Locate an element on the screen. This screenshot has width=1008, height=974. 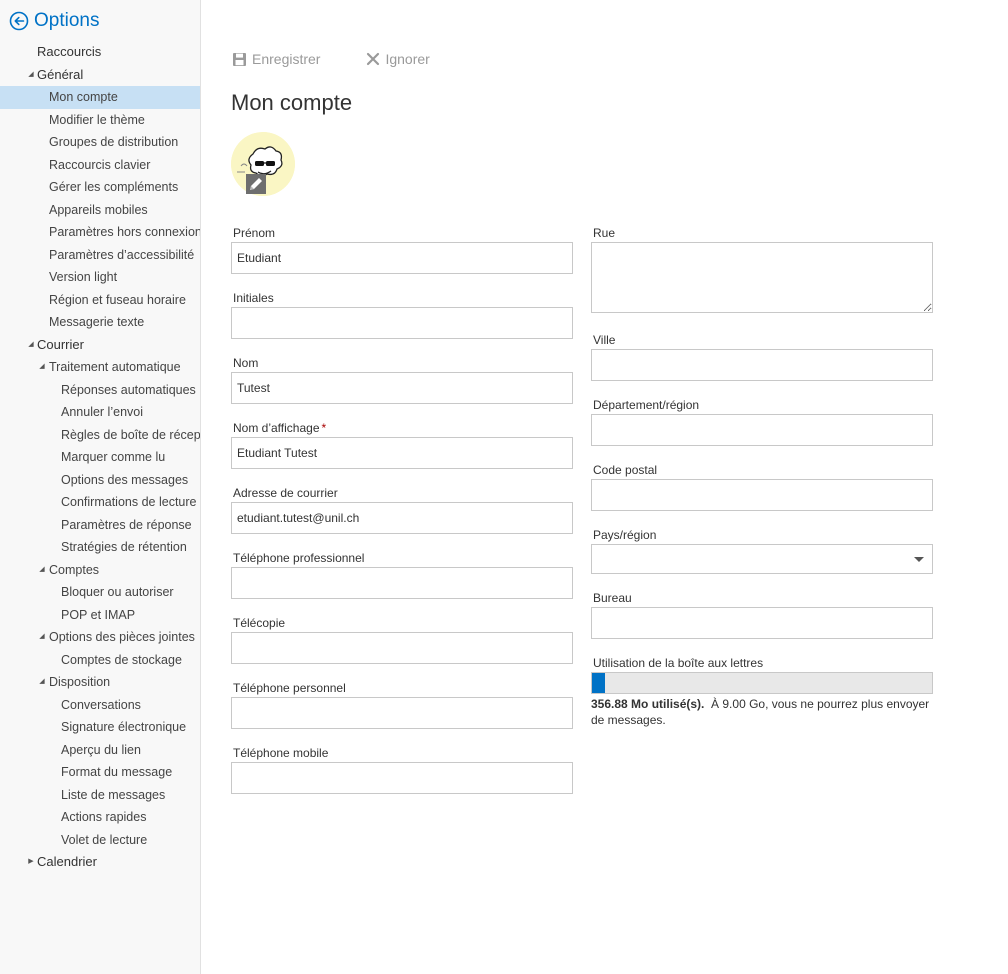
sidebar-item-apercu-du-lien: Aperçu du lien is located at coordinates (100, 750).